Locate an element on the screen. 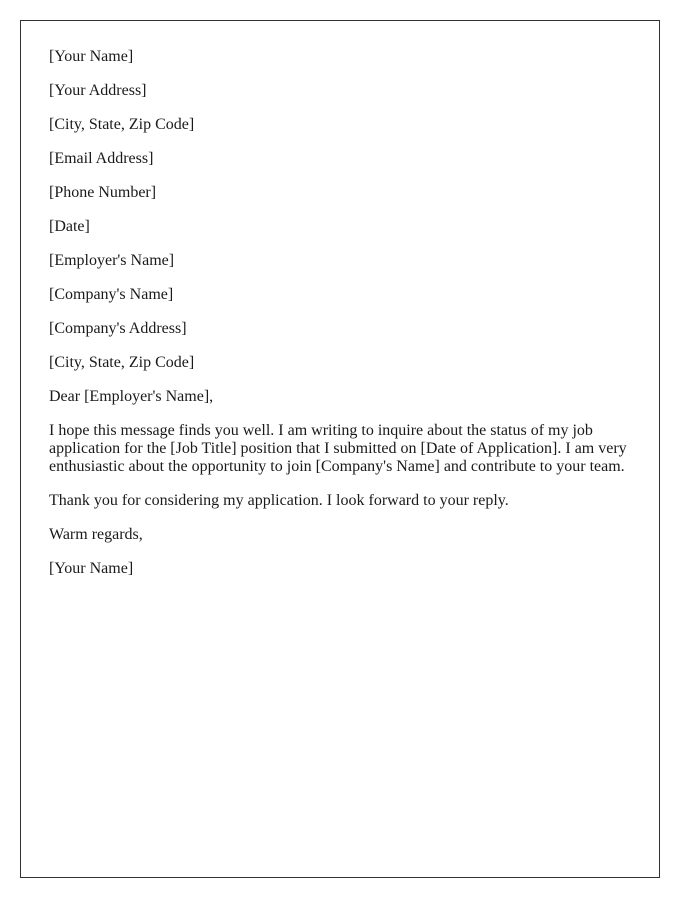 The height and width of the screenshot is (900, 700). recipient-company-address: [Company's Address] is located at coordinates (118, 328).